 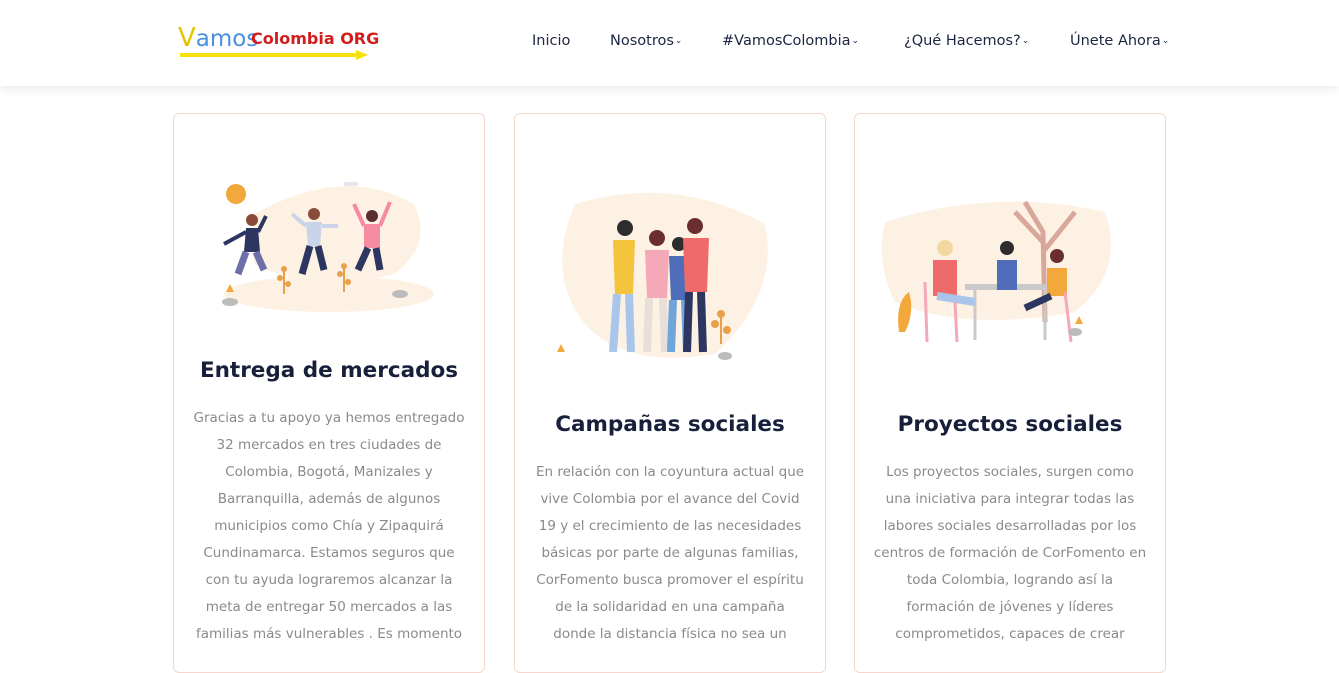 I want to click on group-selfie-illustration, so click(x=662, y=276).